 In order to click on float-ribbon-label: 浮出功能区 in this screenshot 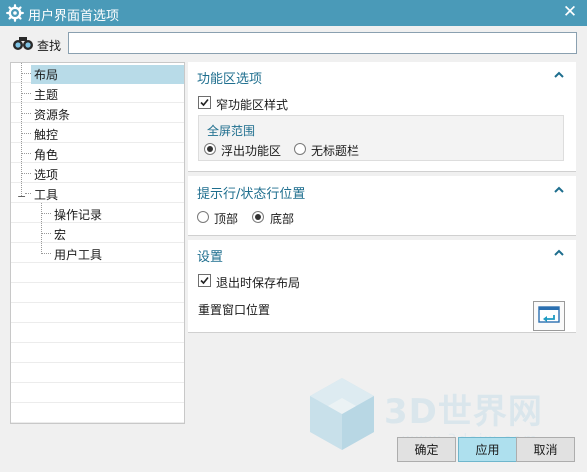, I will do `click(251, 151)`.